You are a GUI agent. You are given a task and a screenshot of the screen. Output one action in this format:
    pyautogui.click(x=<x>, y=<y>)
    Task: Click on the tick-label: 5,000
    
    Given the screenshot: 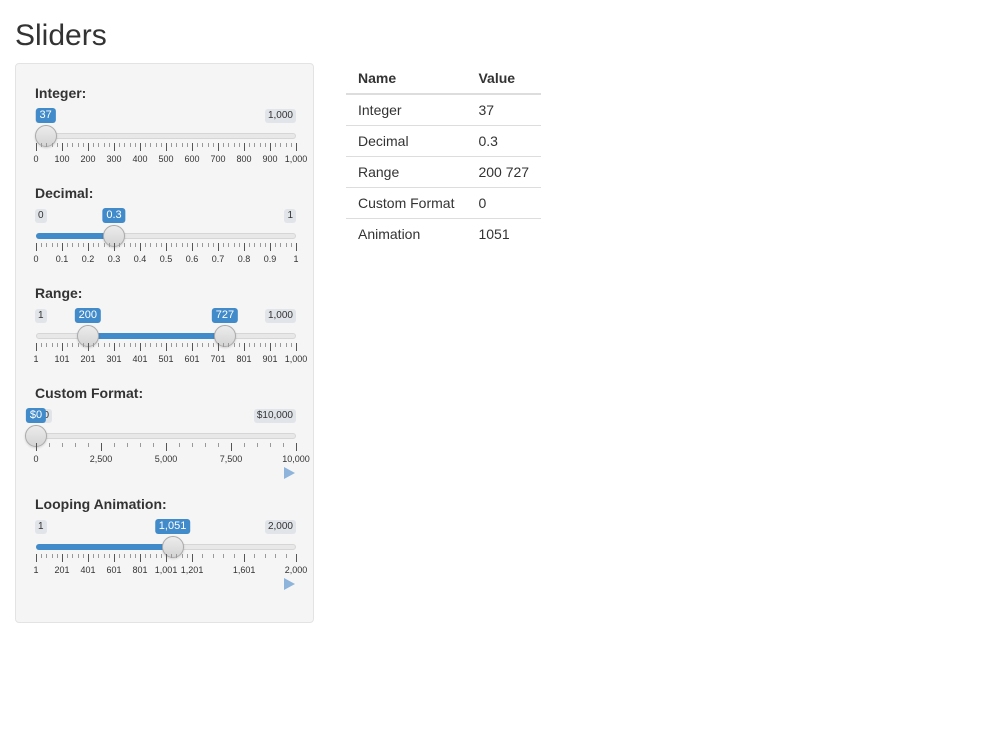 What is the action you would take?
    pyautogui.click(x=166, y=459)
    